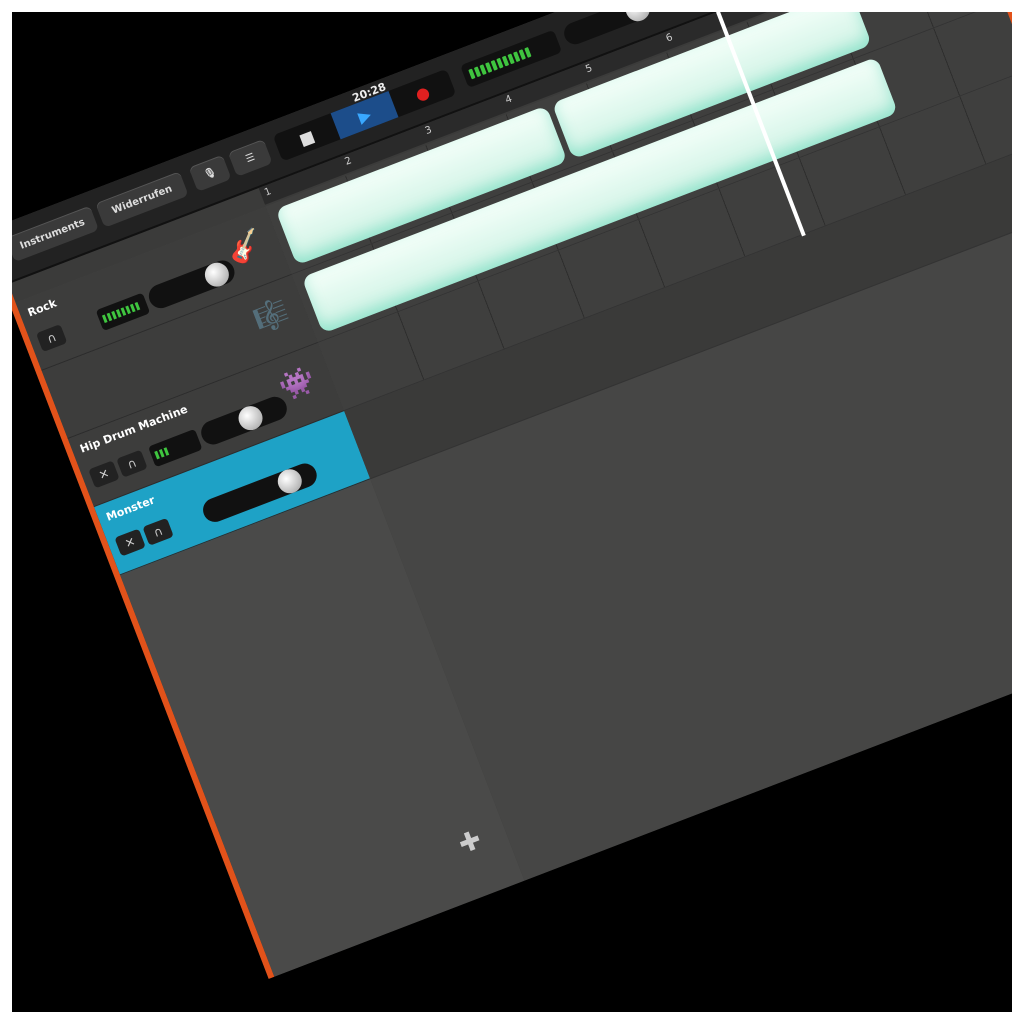 The width and height of the screenshot is (1024, 1024). What do you see at coordinates (422, 93) in the screenshot?
I see `record-icon: ●` at bounding box center [422, 93].